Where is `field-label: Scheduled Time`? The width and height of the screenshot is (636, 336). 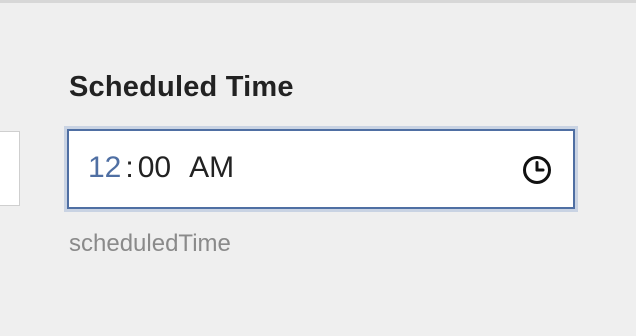 field-label: Scheduled Time is located at coordinates (181, 87).